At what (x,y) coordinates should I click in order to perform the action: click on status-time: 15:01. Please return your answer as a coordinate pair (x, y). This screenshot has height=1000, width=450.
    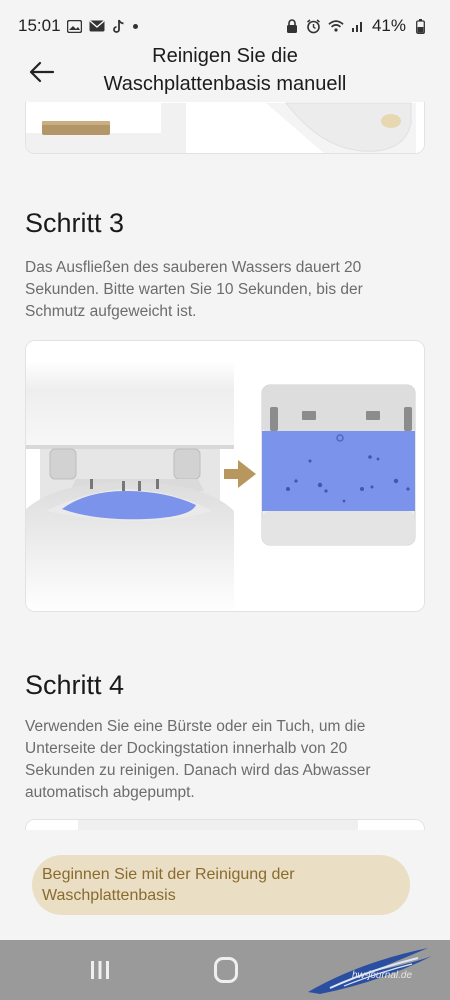
    Looking at the image, I should click on (39, 25).